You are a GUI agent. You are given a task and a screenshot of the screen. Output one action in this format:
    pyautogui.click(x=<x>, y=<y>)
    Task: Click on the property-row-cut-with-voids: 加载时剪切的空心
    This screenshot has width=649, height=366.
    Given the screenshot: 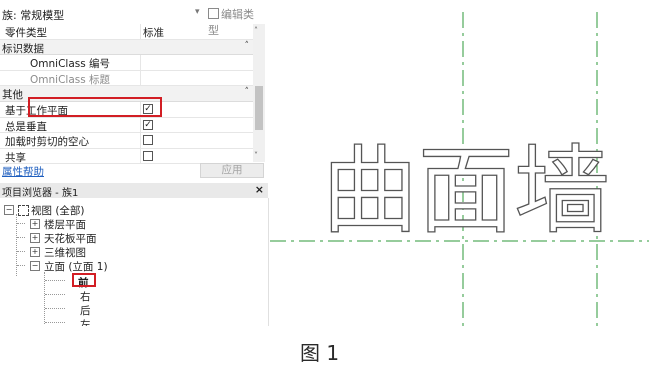 What is the action you would take?
    pyautogui.click(x=126, y=141)
    